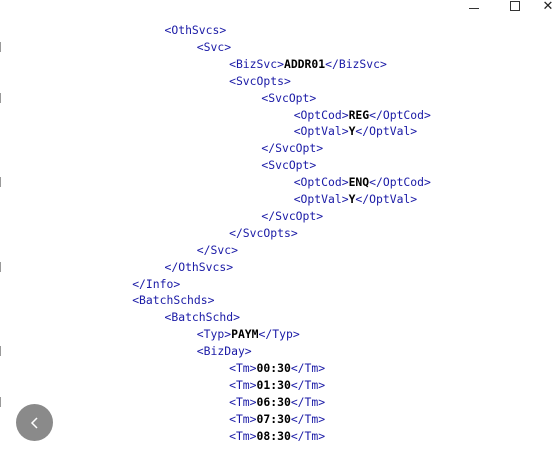  I want to click on xml-line: <BatchSchds>, so click(173, 300).